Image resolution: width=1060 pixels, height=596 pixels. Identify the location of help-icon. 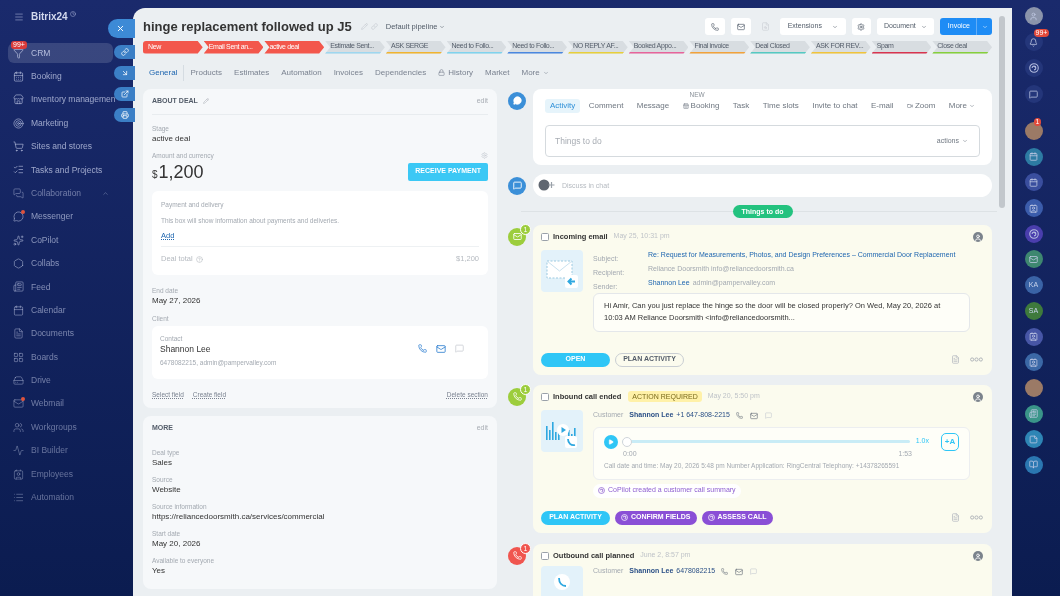
(199, 259).